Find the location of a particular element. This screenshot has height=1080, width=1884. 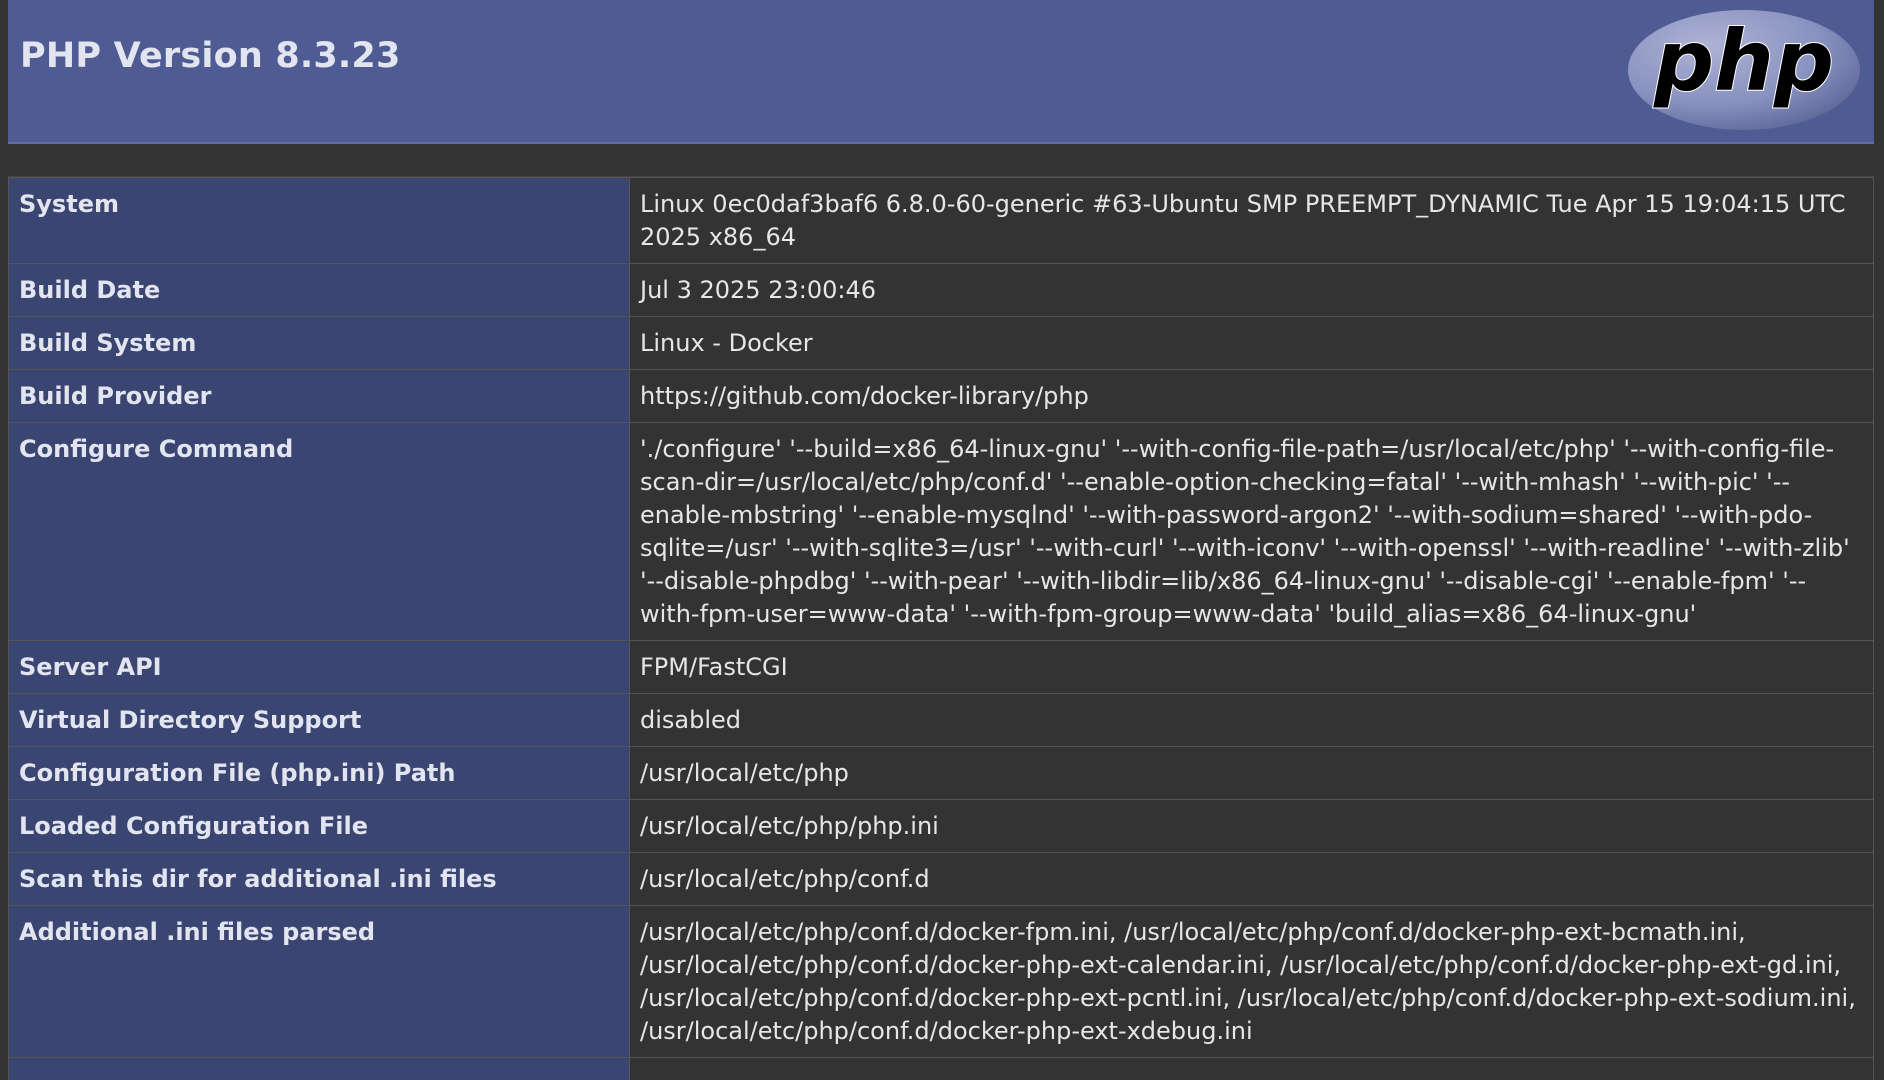

row-value: /usr/local/etc/php is located at coordinates (1251, 773).